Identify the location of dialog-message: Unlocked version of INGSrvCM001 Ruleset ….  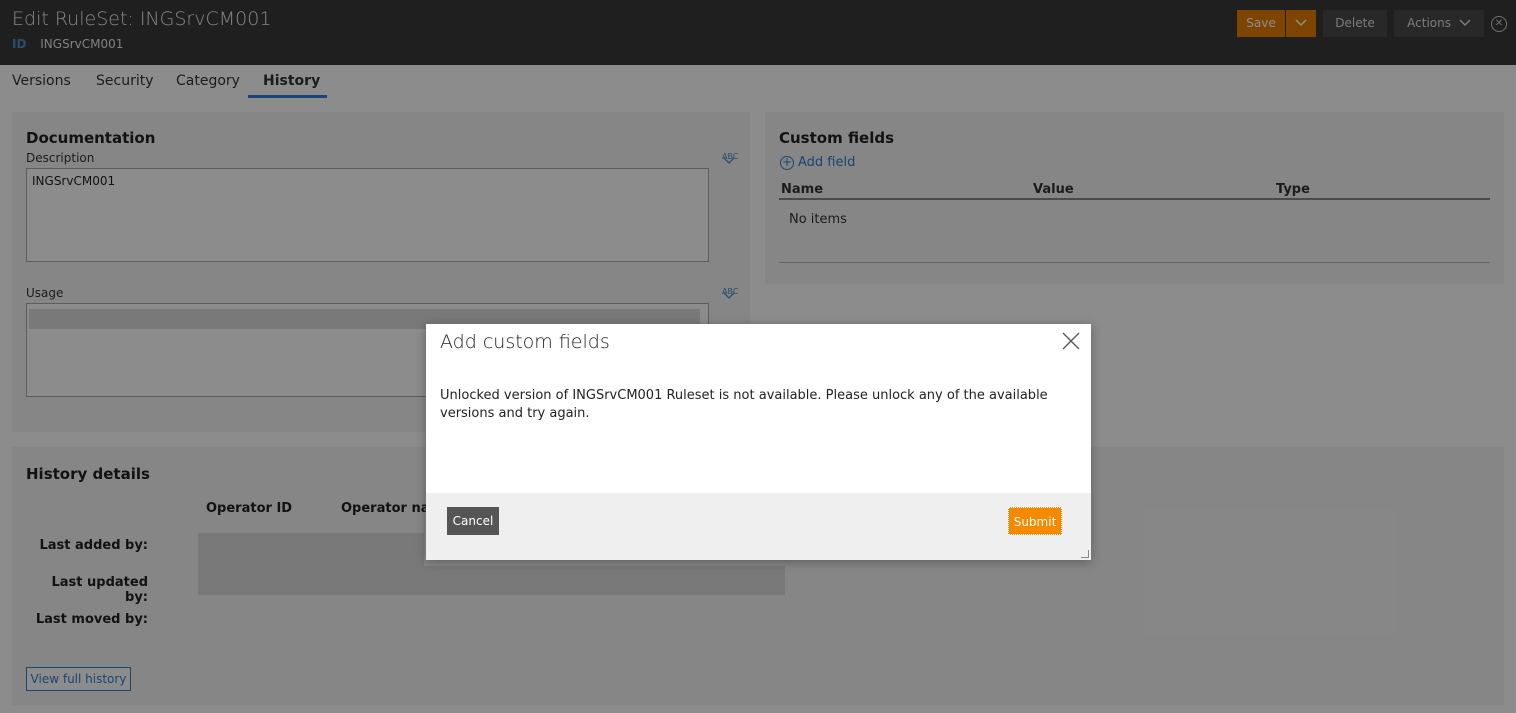
(744, 404).